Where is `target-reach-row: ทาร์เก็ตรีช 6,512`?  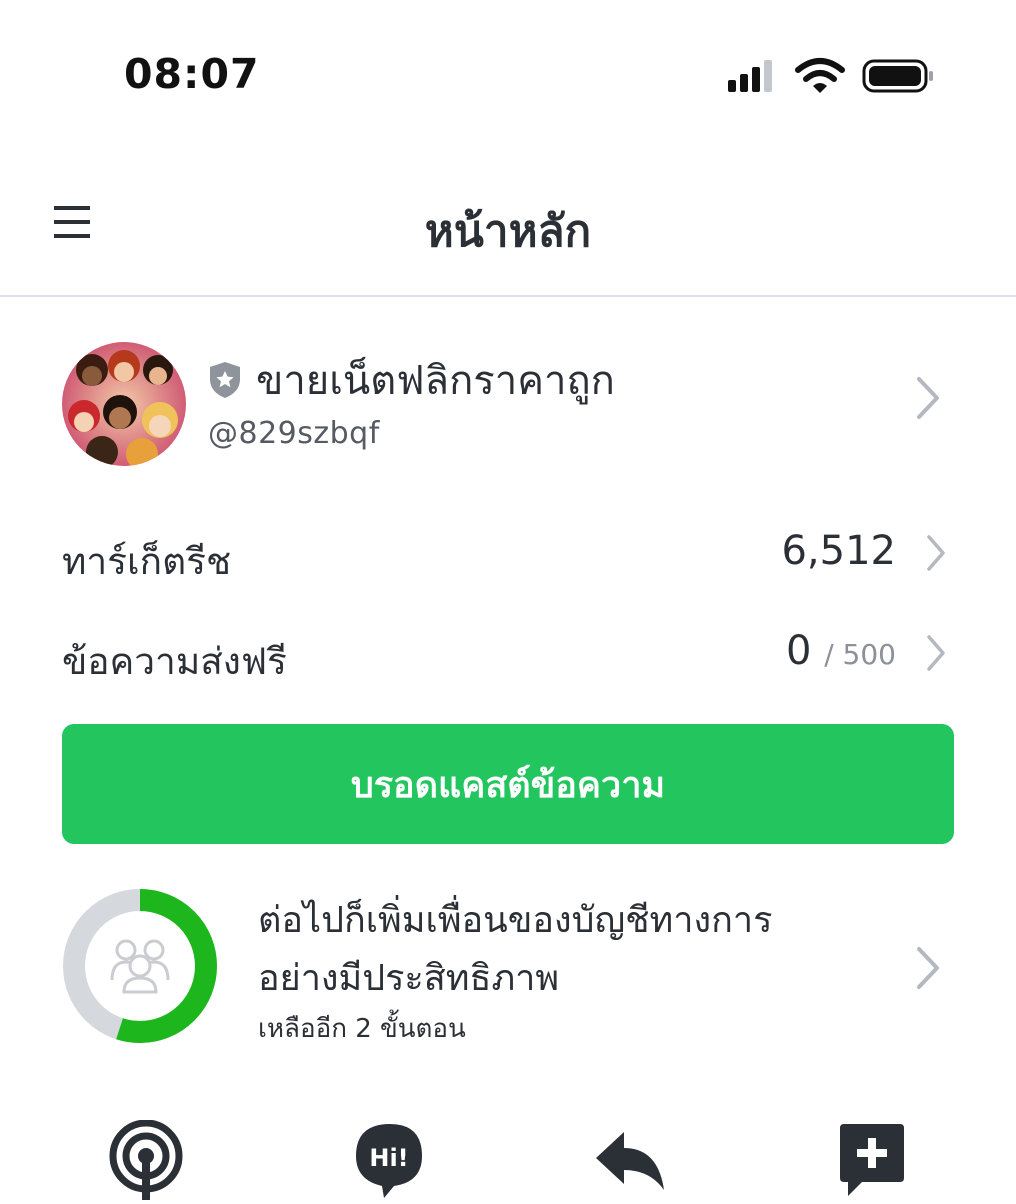
target-reach-row: ทาร์เก็ตรีช 6,512 is located at coordinates (508, 554).